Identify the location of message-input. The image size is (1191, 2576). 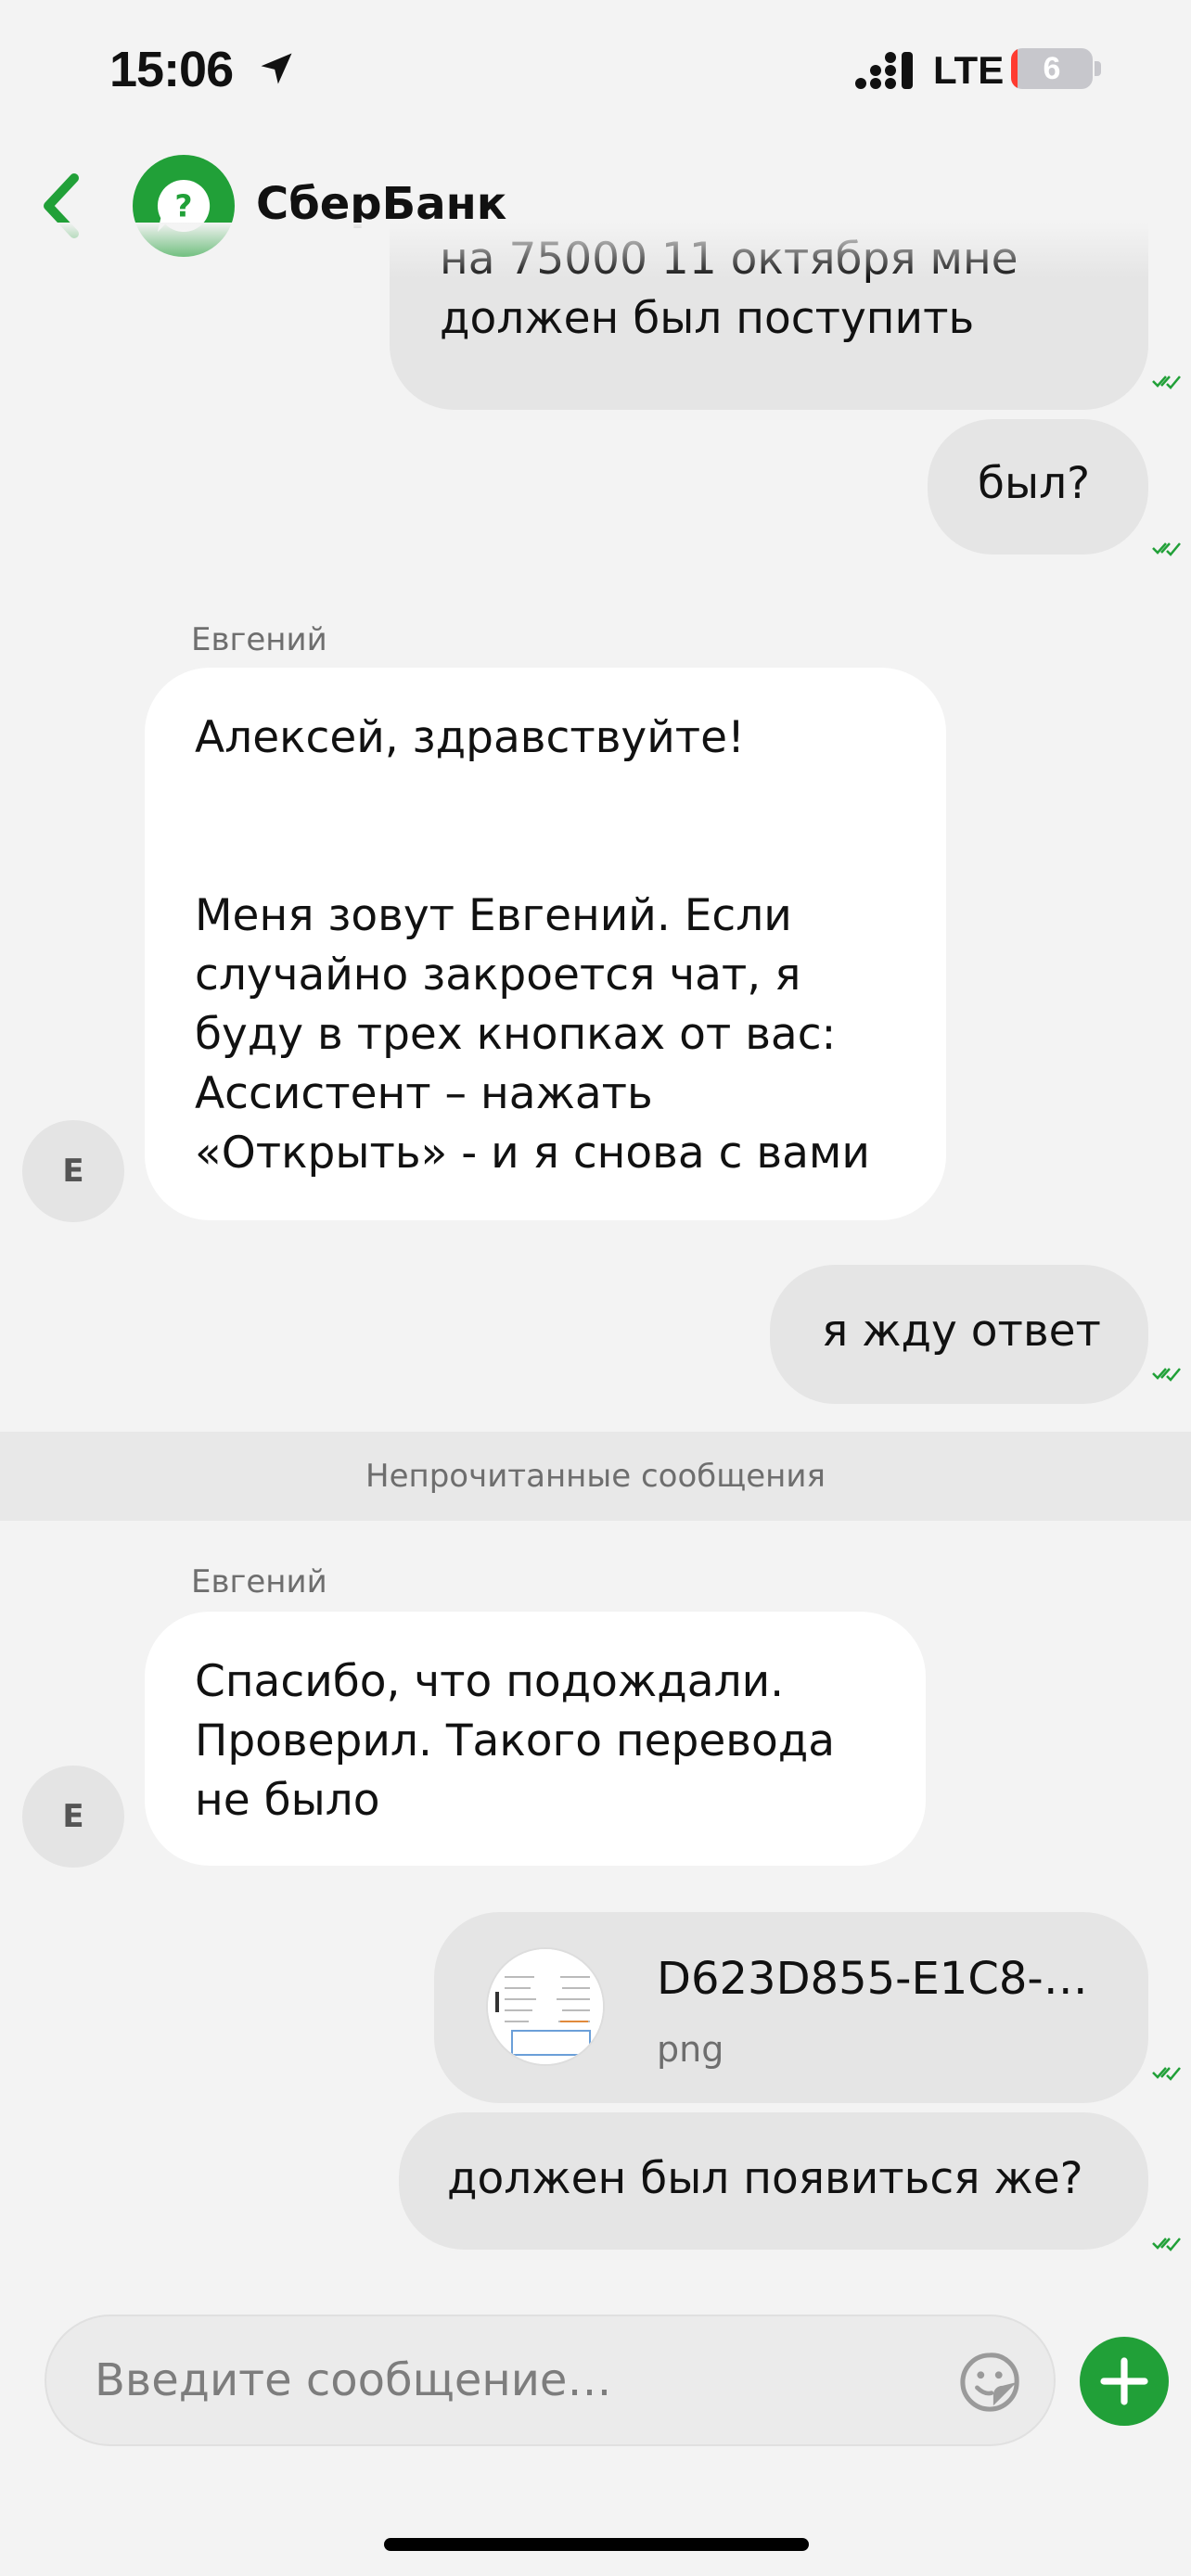
(512, 2380).